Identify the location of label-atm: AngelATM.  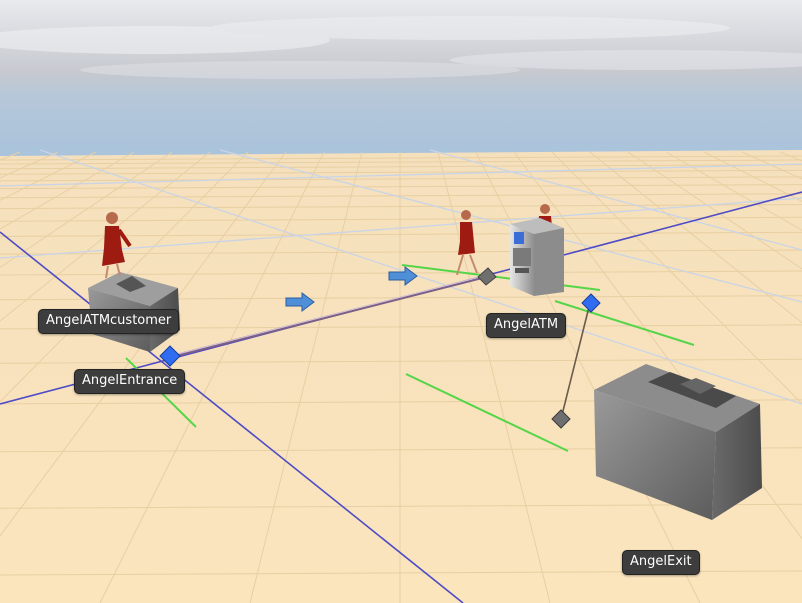
(526, 325).